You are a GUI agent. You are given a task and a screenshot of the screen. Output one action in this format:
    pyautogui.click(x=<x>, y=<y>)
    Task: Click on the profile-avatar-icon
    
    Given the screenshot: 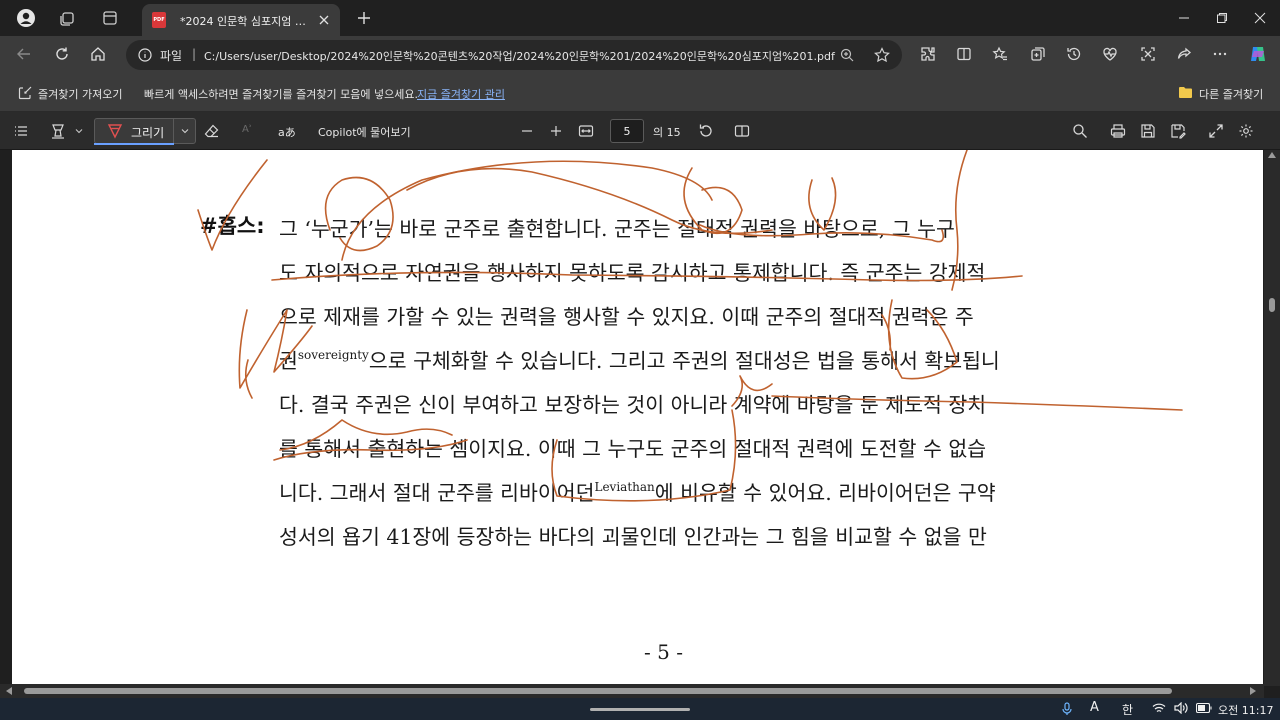 What is the action you would take?
    pyautogui.click(x=26, y=18)
    